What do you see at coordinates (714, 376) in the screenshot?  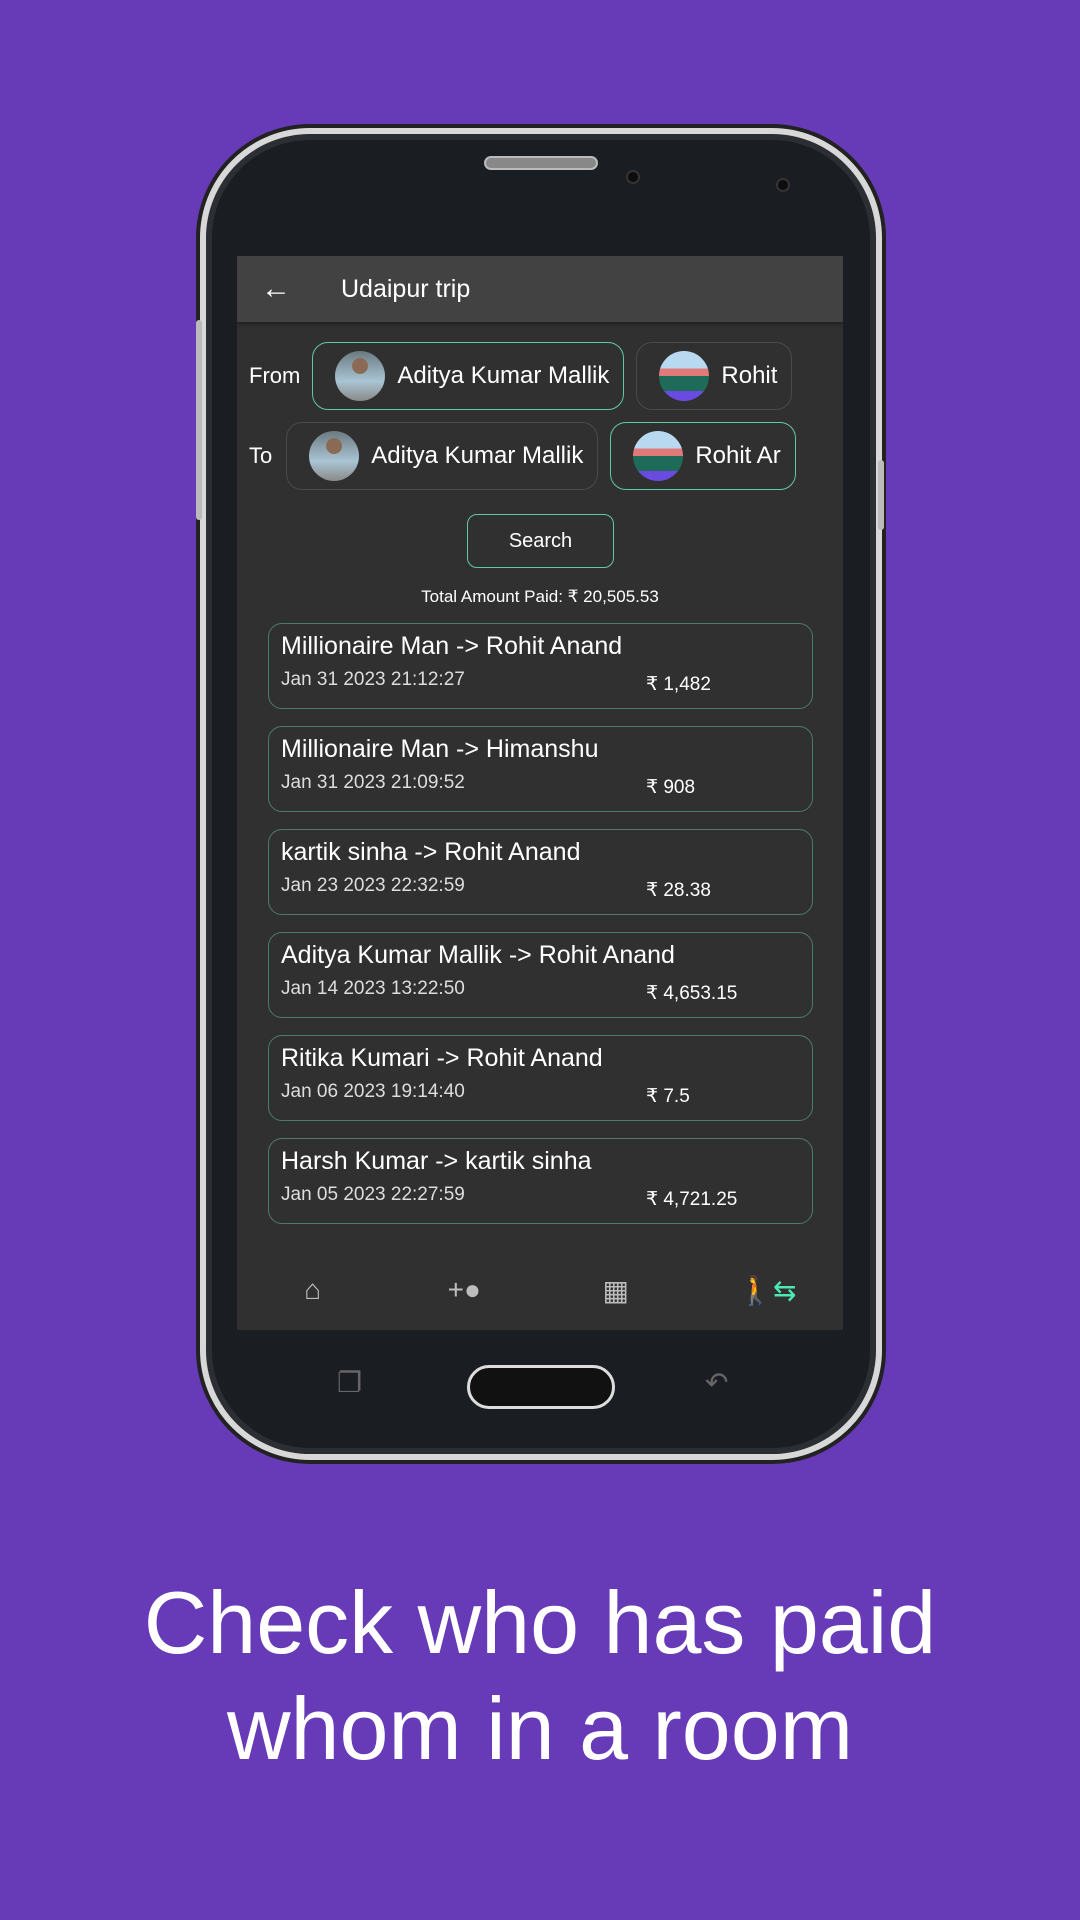 I see `from-chip: Rohit` at bounding box center [714, 376].